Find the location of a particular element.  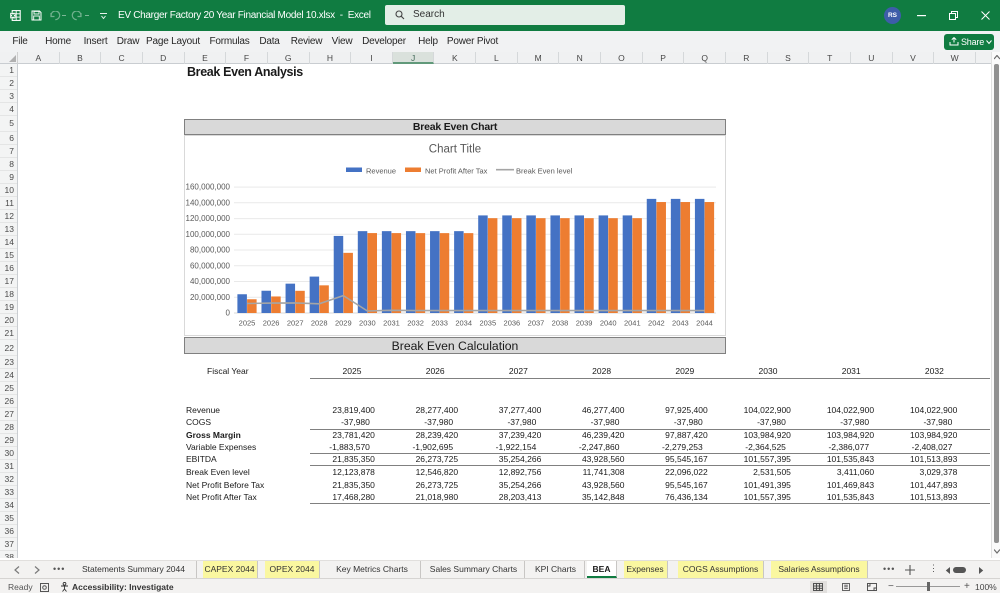

svg-text: 2042 is located at coordinates (656, 323).